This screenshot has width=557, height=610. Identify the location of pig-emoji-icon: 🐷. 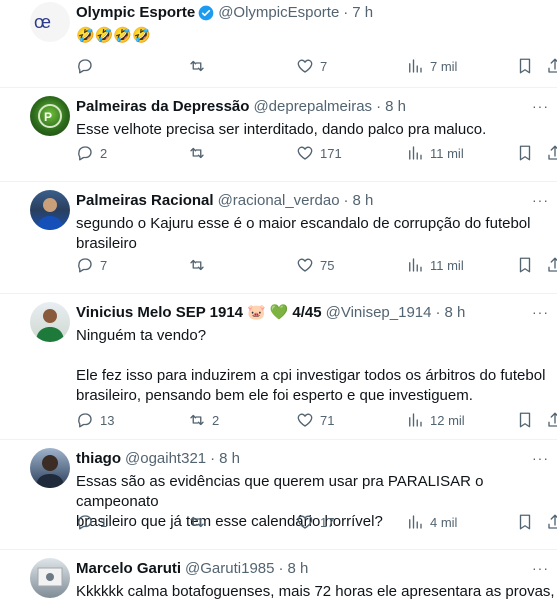
(256, 312).